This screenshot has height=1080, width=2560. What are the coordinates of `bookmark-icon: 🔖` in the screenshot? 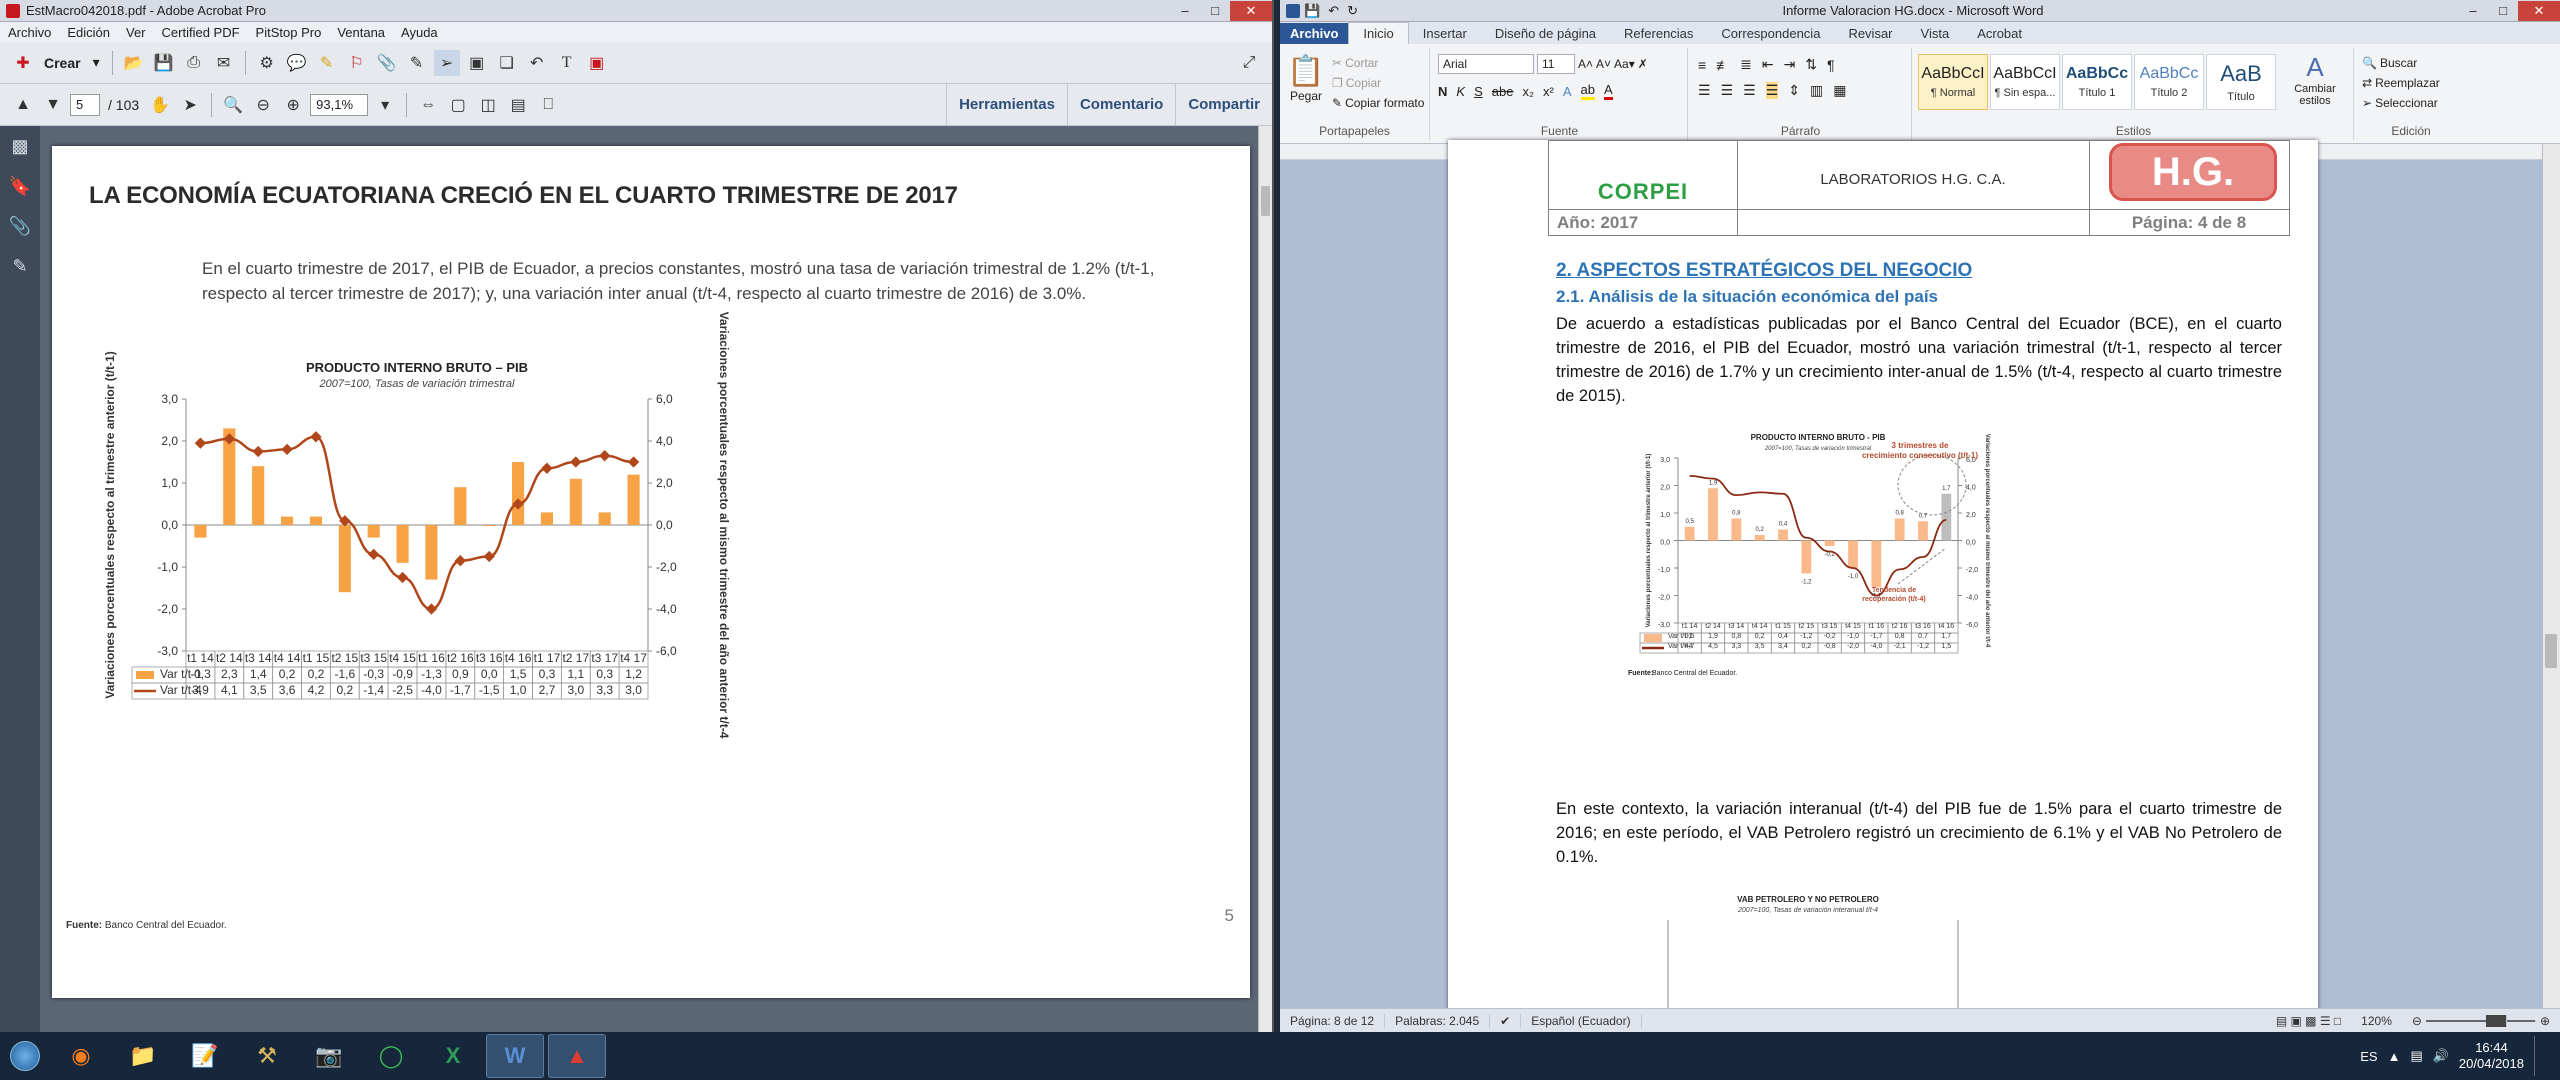 It's located at (20, 186).